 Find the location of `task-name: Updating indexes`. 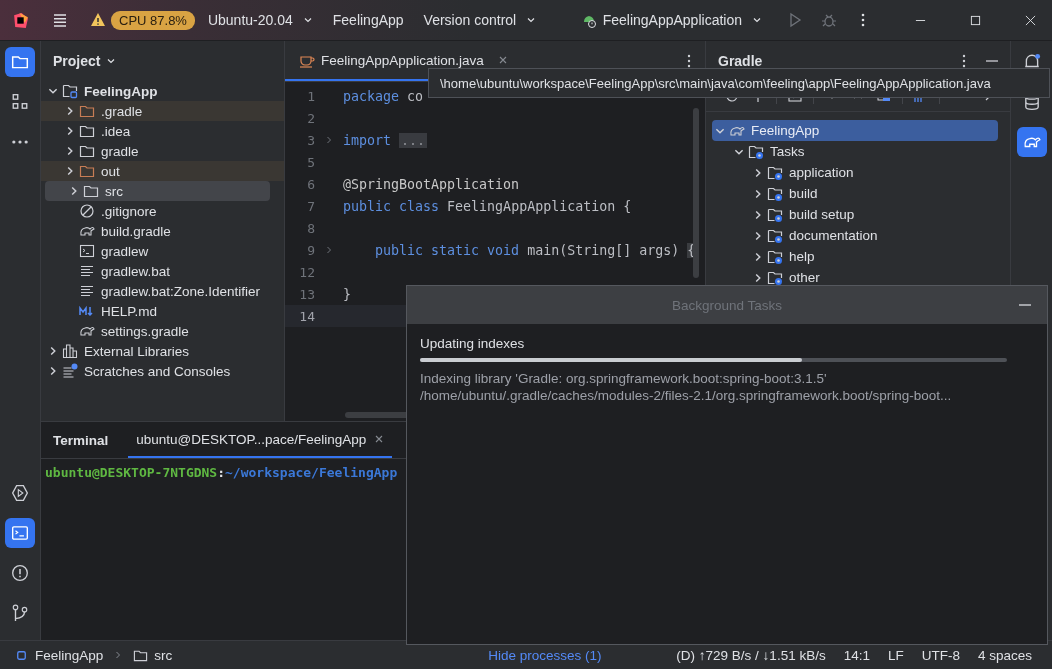

task-name: Updating indexes is located at coordinates (473, 343).